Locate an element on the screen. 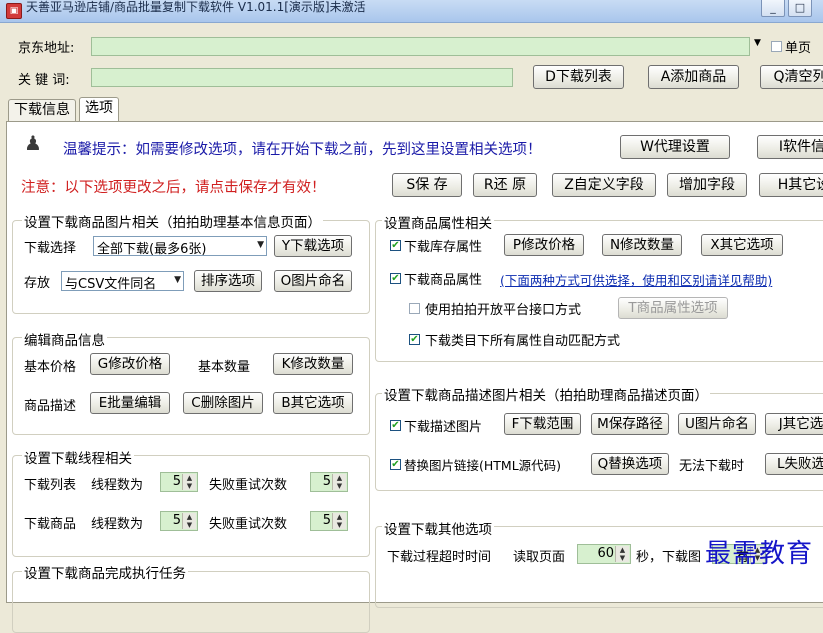 The height and width of the screenshot is (633, 823). thread-group-title: 设置下载线程相关 is located at coordinates (78, 457).